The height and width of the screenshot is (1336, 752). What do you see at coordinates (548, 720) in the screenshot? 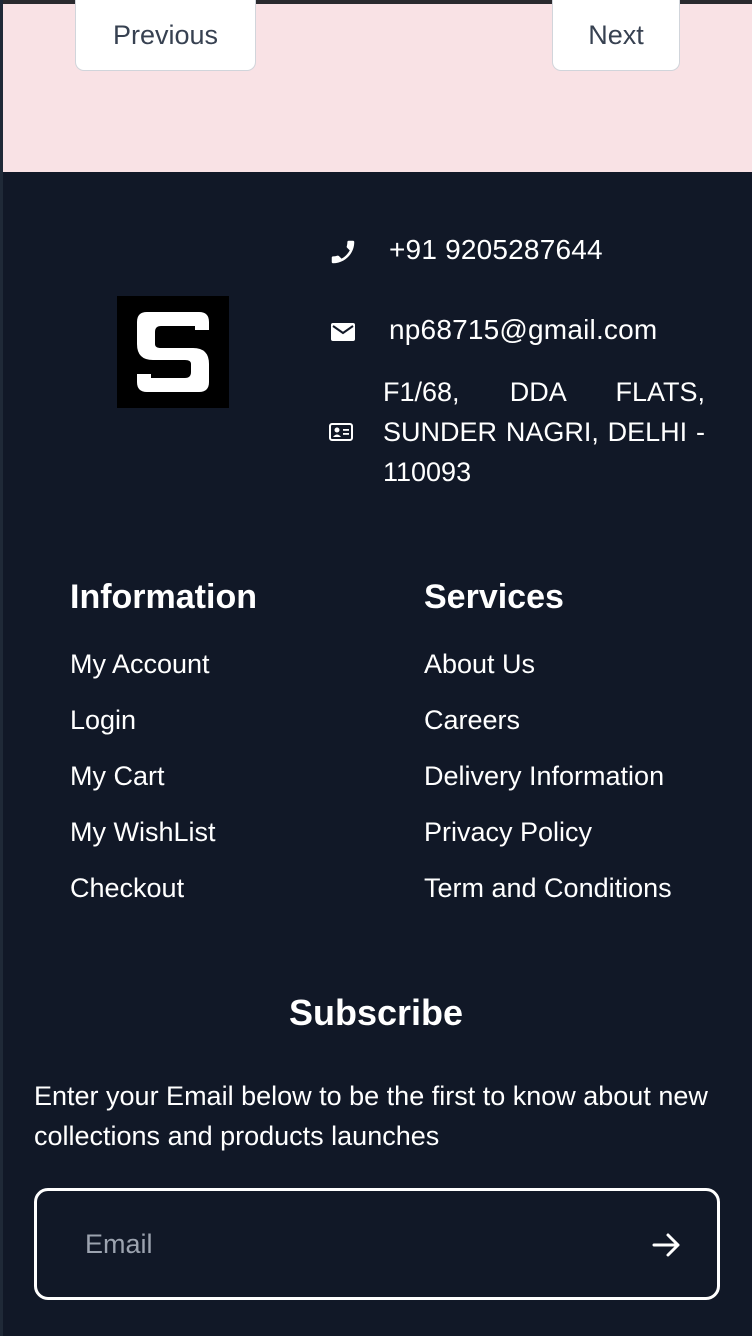
I see `services-link-careers: Careers` at bounding box center [548, 720].